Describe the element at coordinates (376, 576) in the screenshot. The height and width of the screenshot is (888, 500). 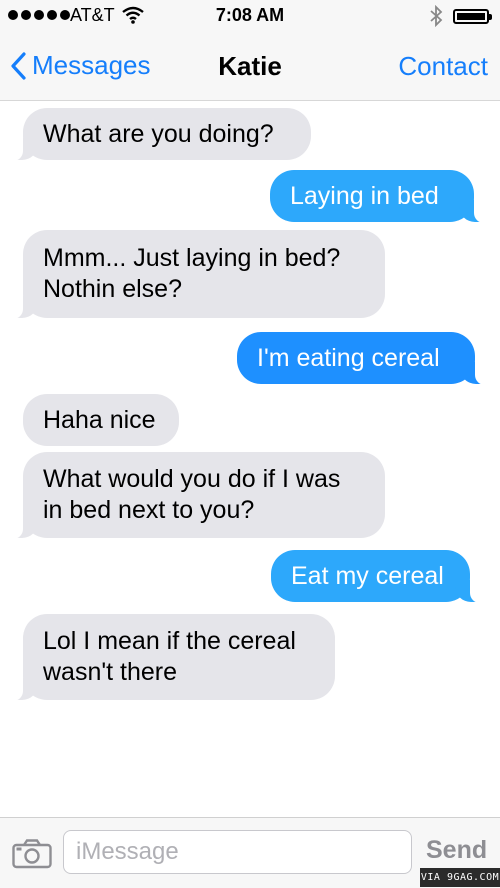
I see `outgoing-message: Eat my cereal` at that location.